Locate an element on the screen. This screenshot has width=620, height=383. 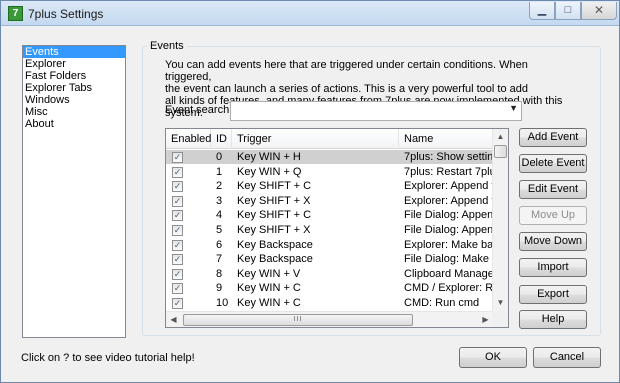
event-id-cell: 10 is located at coordinates (222, 303).